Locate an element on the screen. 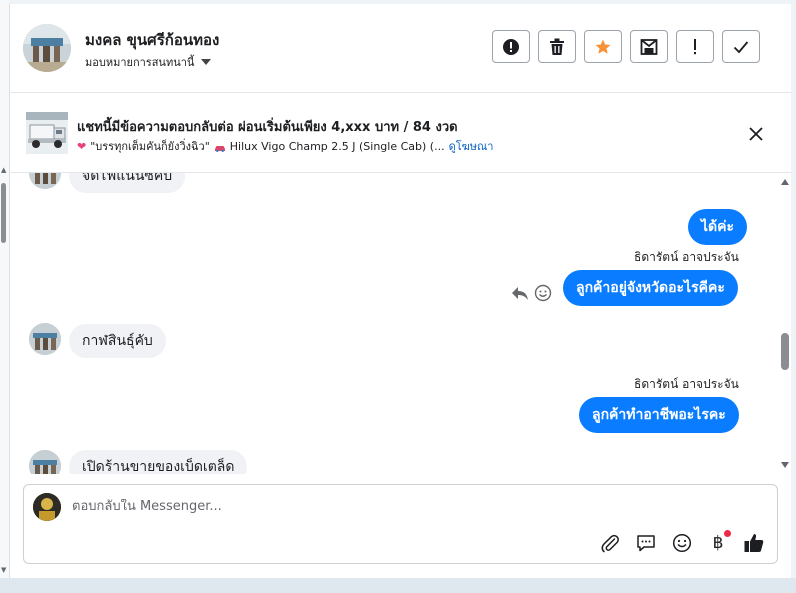  contact-avatar is located at coordinates (47, 48).